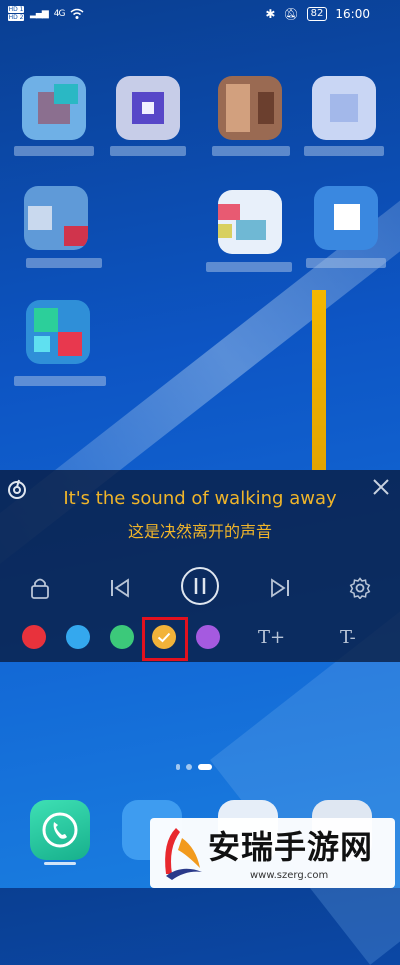 This screenshot has height=965, width=400. I want to click on page-dot-active, so click(205, 767).